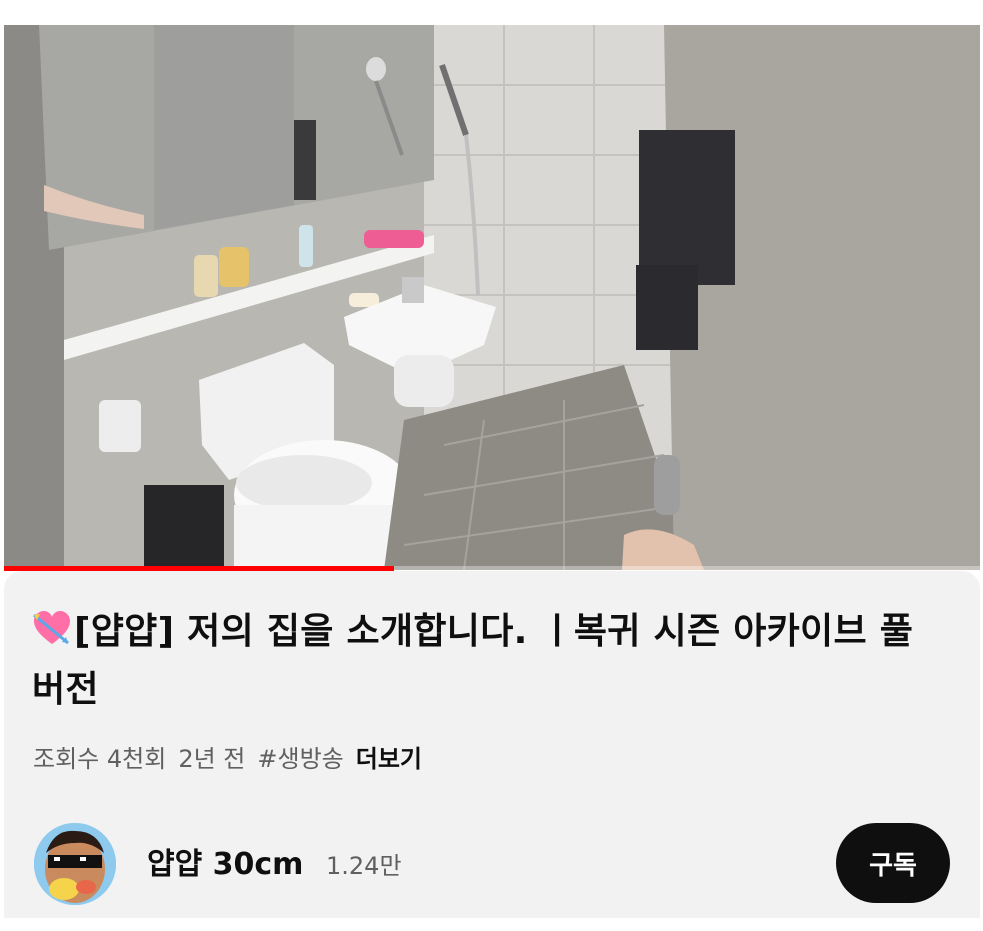 This screenshot has height=931, width=983. Describe the element at coordinates (51, 628) in the screenshot. I see `heart-with-arrow-icon` at that location.